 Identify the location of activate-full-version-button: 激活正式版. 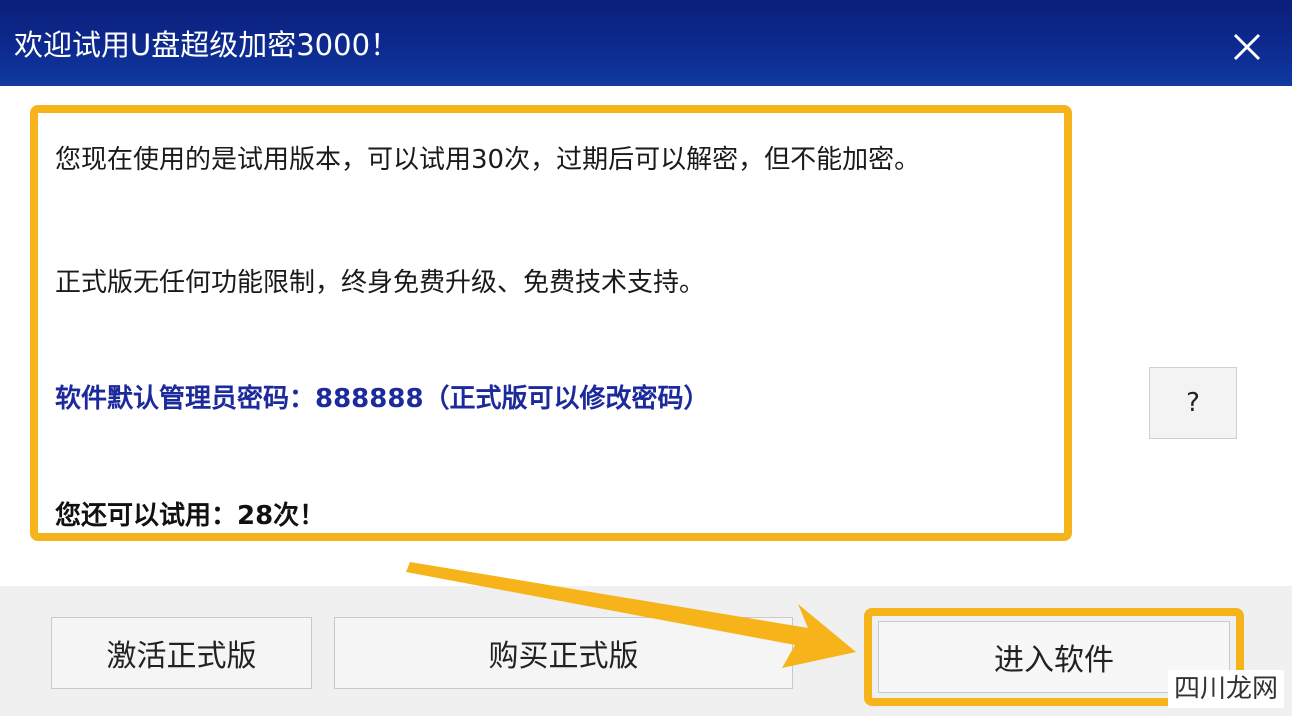
(181, 653).